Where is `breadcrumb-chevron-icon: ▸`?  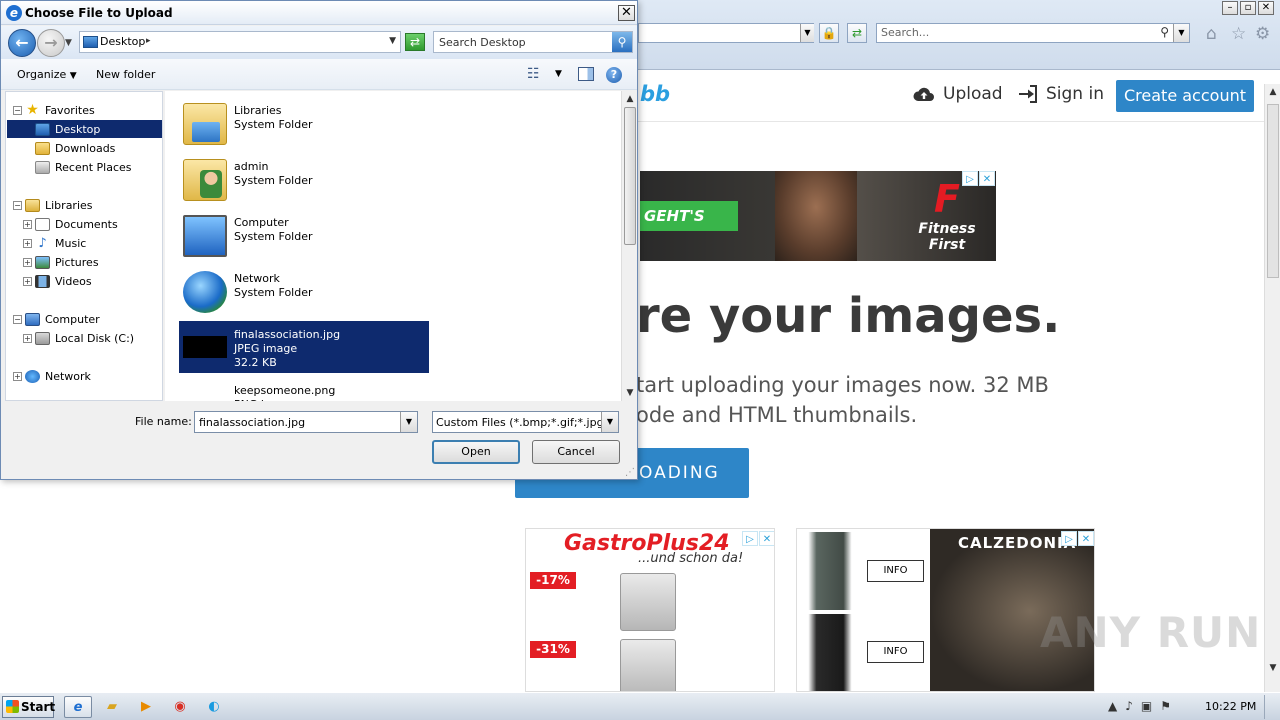
breadcrumb-chevron-icon: ▸ is located at coordinates (148, 41).